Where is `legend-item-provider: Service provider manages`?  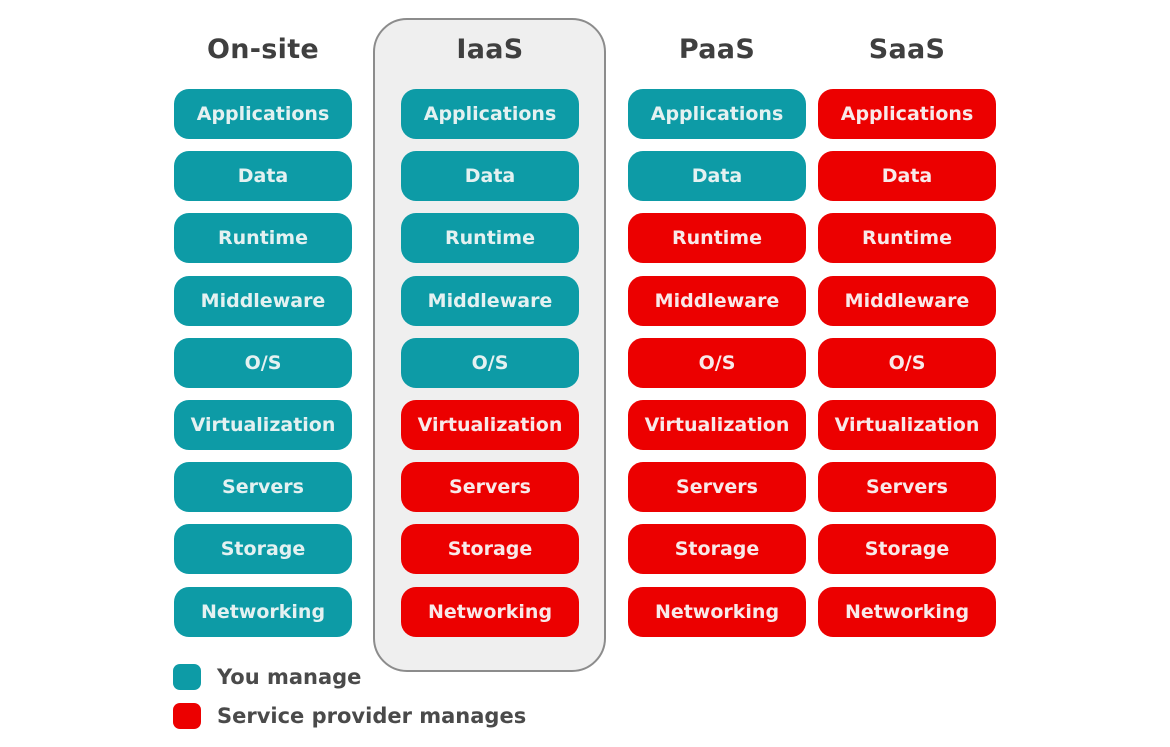 legend-item-provider: Service provider manages is located at coordinates (349, 716).